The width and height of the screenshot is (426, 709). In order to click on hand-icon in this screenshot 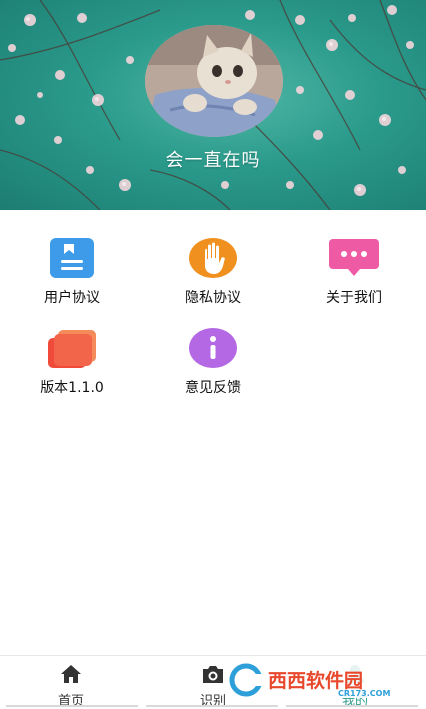, I will do `click(213, 258)`.